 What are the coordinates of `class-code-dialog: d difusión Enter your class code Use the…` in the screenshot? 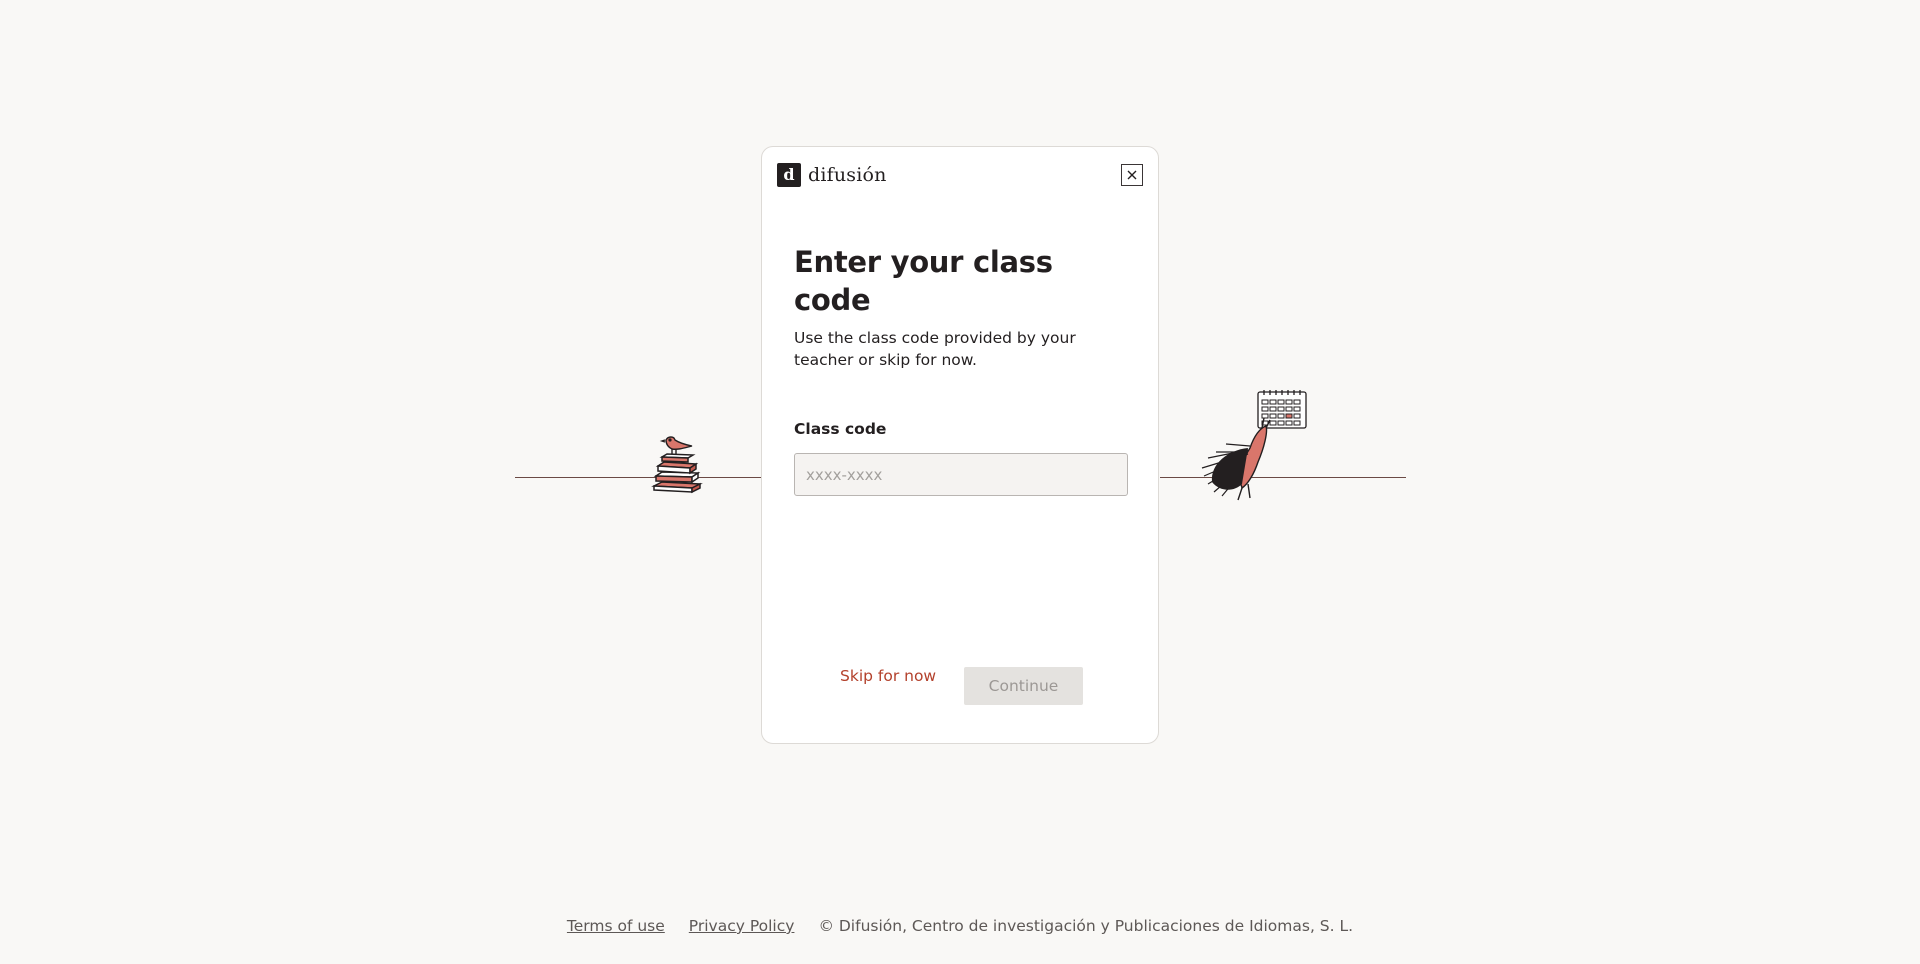 It's located at (960, 445).